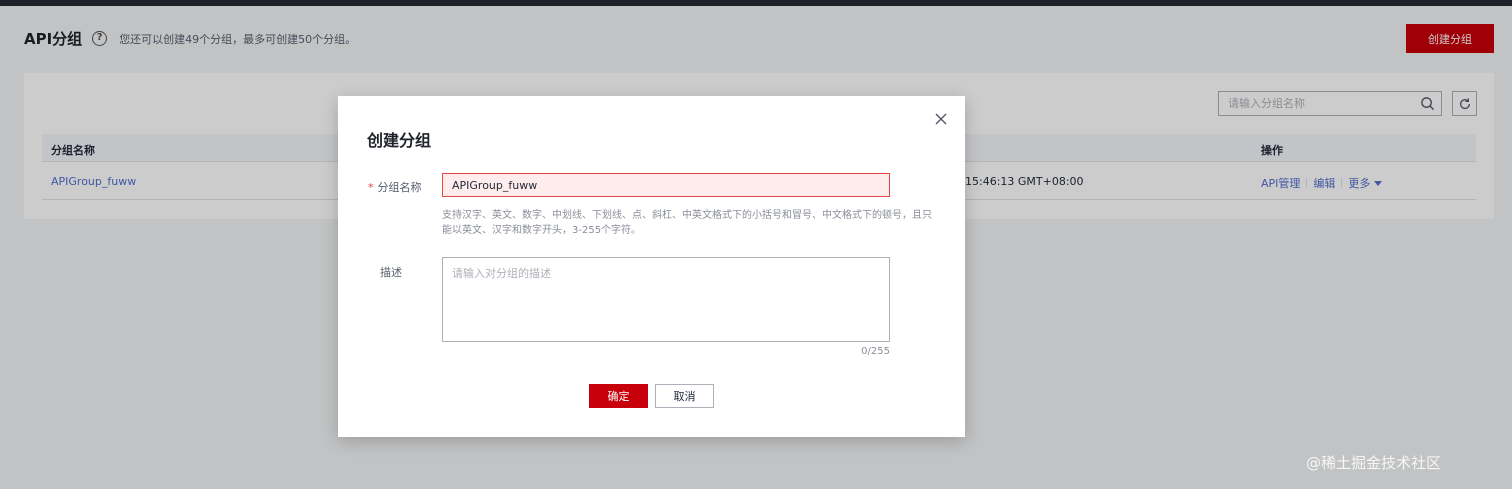  What do you see at coordinates (666, 185) in the screenshot?
I see `group-name-input` at bounding box center [666, 185].